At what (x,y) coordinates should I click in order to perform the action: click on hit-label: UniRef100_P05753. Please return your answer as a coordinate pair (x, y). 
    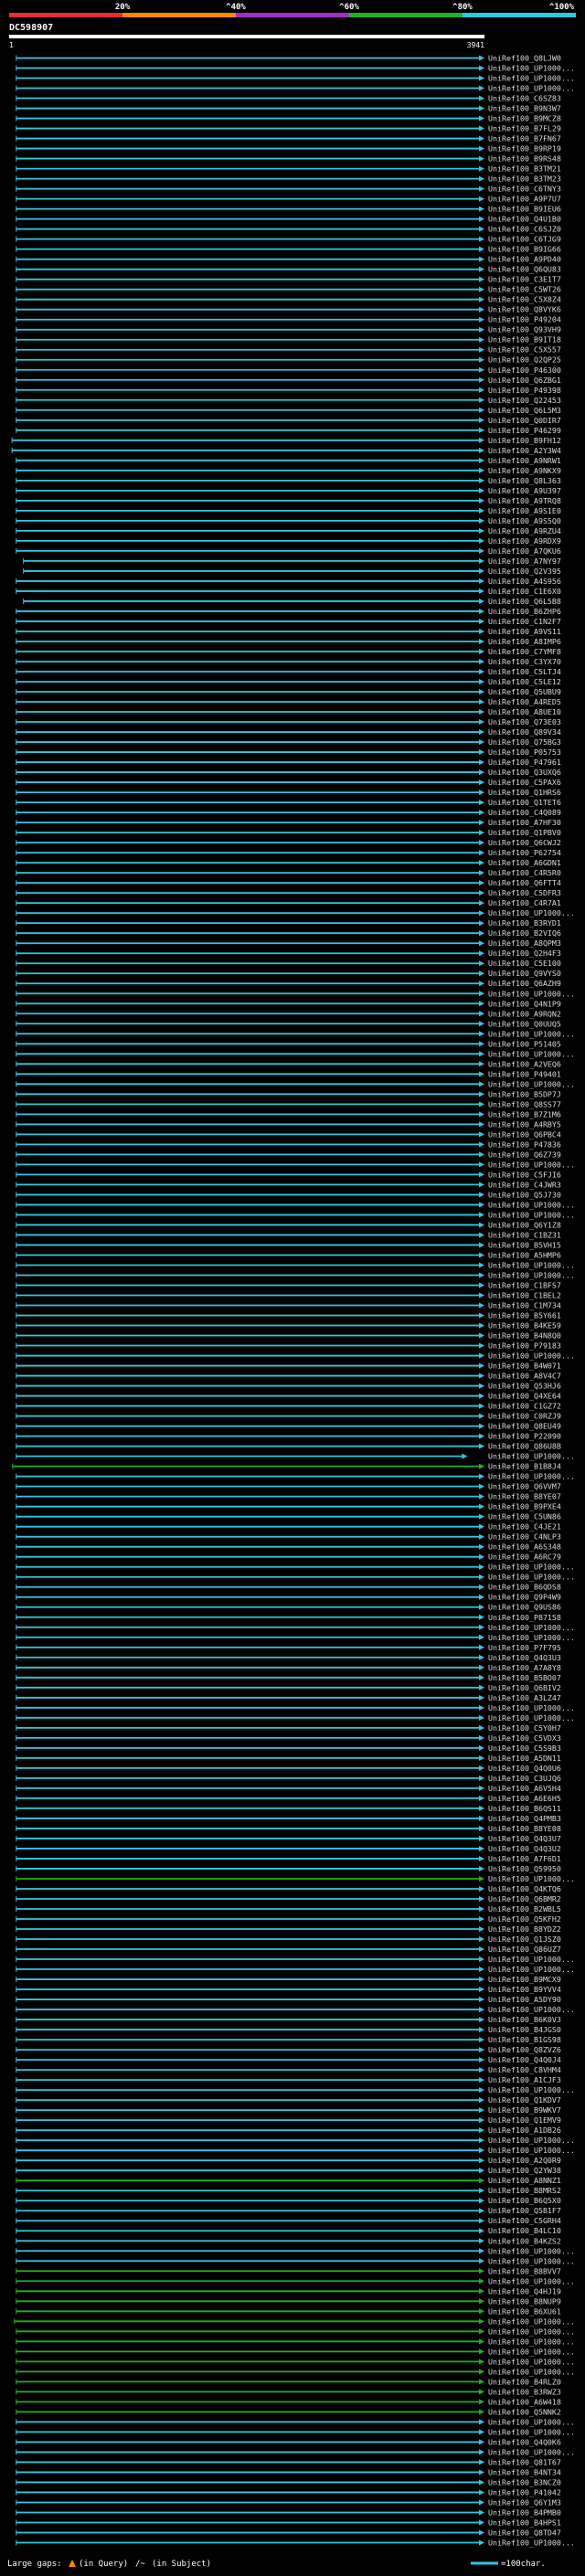
    Looking at the image, I should click on (524, 752).